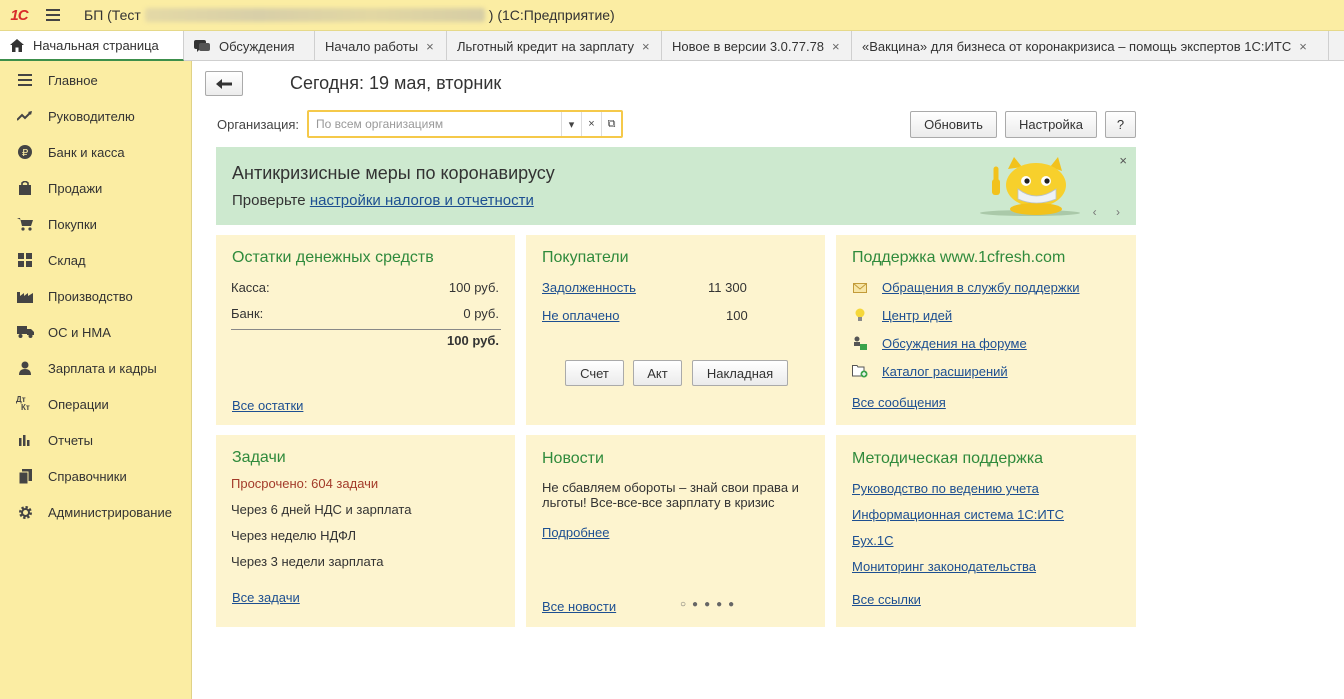 The image size is (1344, 699). What do you see at coordinates (954, 343) in the screenshot?
I see `forum-link: Обсуждения на форуме` at bounding box center [954, 343].